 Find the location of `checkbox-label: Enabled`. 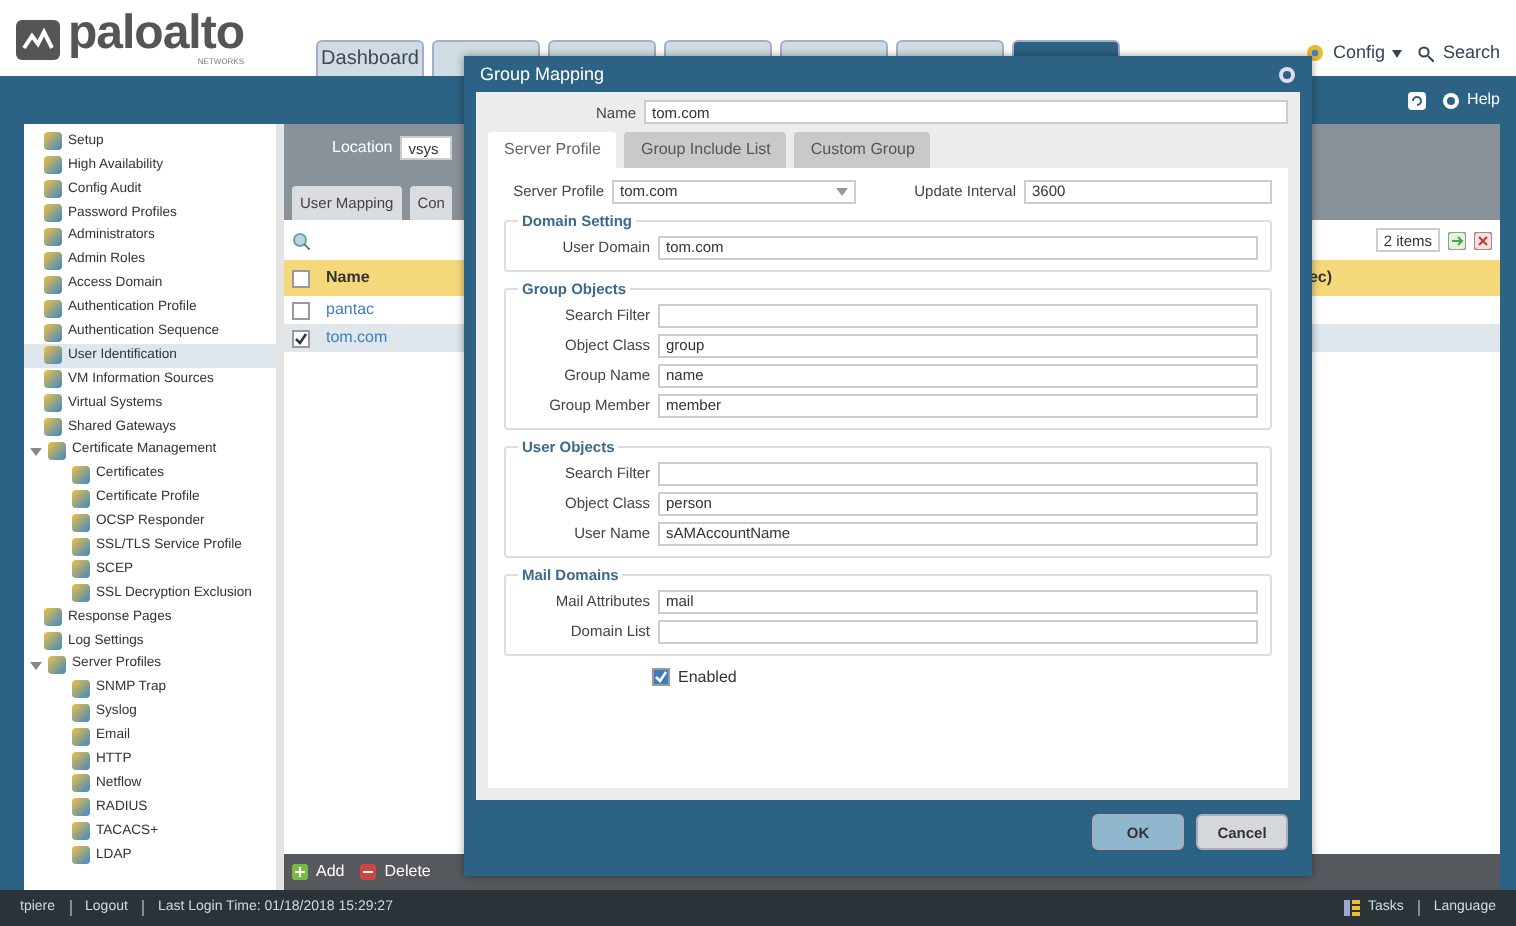

checkbox-label: Enabled is located at coordinates (707, 677).